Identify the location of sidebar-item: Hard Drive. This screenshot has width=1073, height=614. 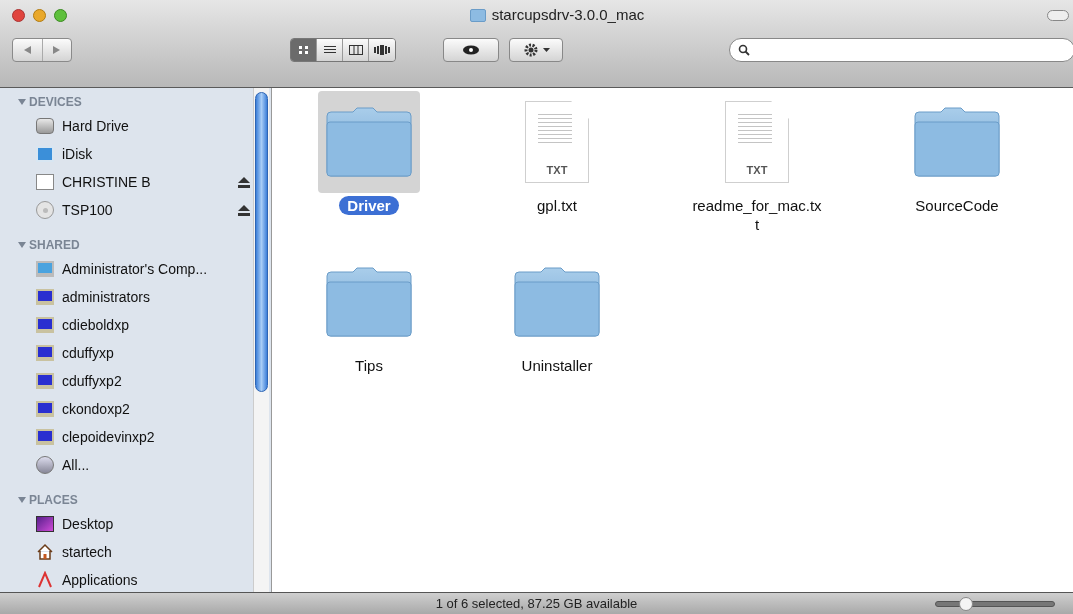
(144, 126).